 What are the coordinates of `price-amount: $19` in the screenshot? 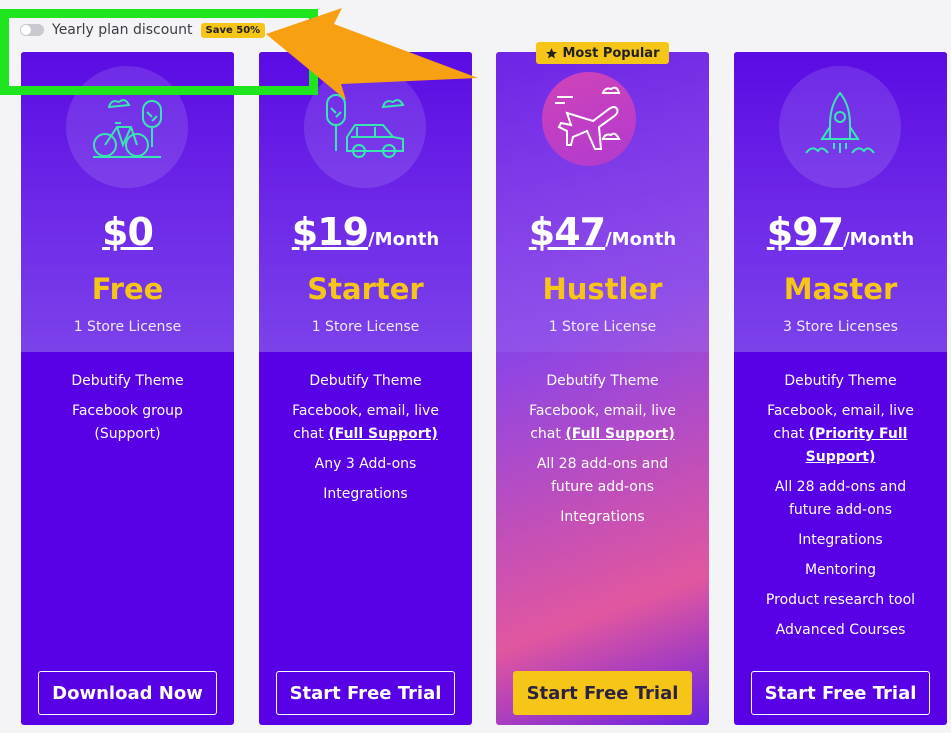 It's located at (330, 232).